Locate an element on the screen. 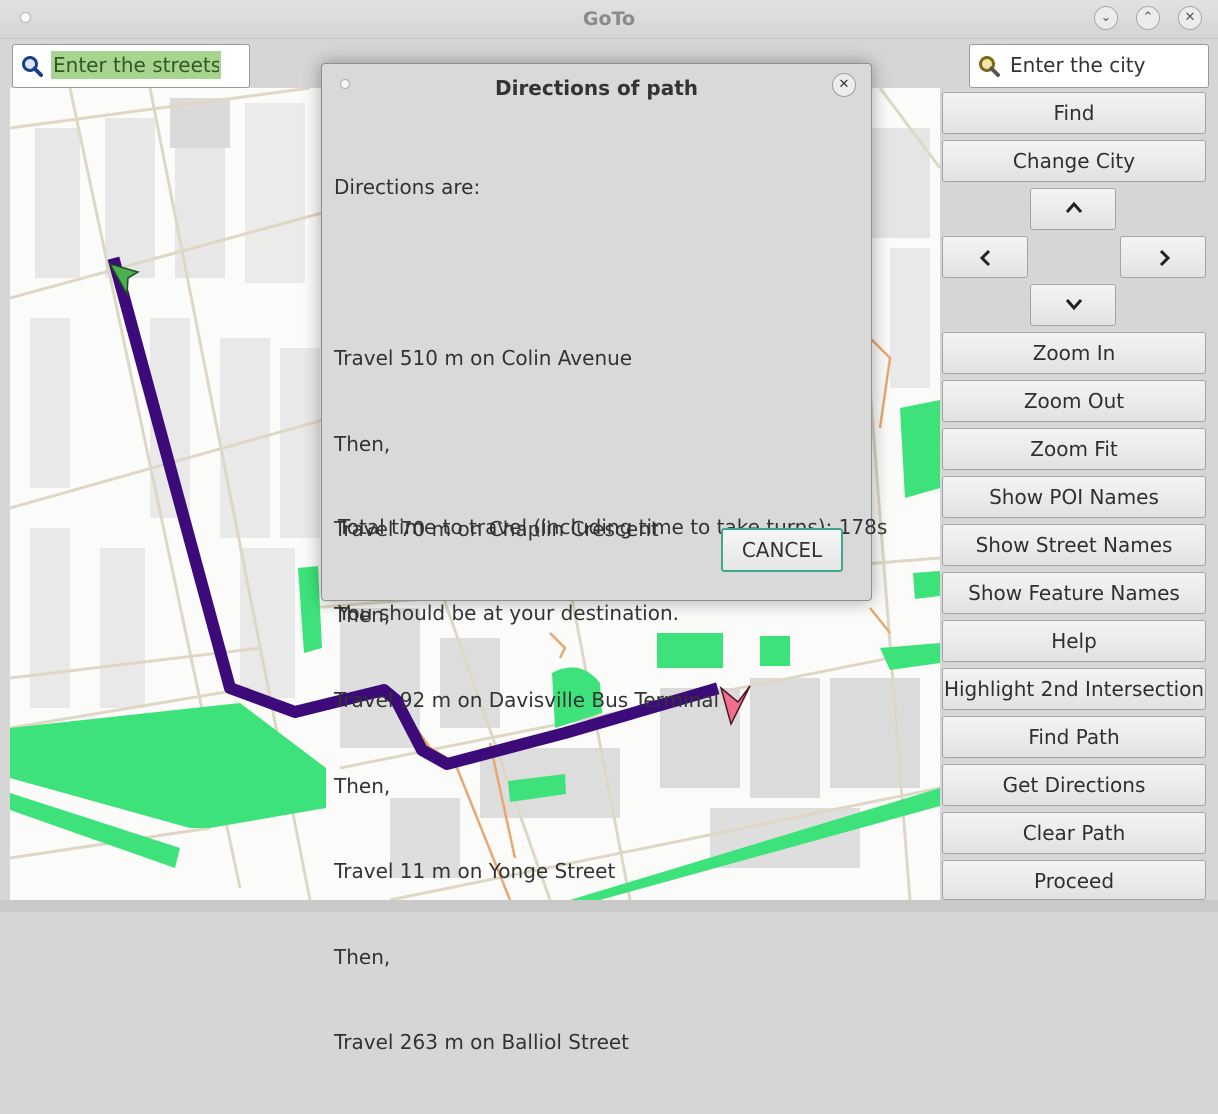 The image size is (1218, 1114). pan-down-button is located at coordinates (1073, 305).